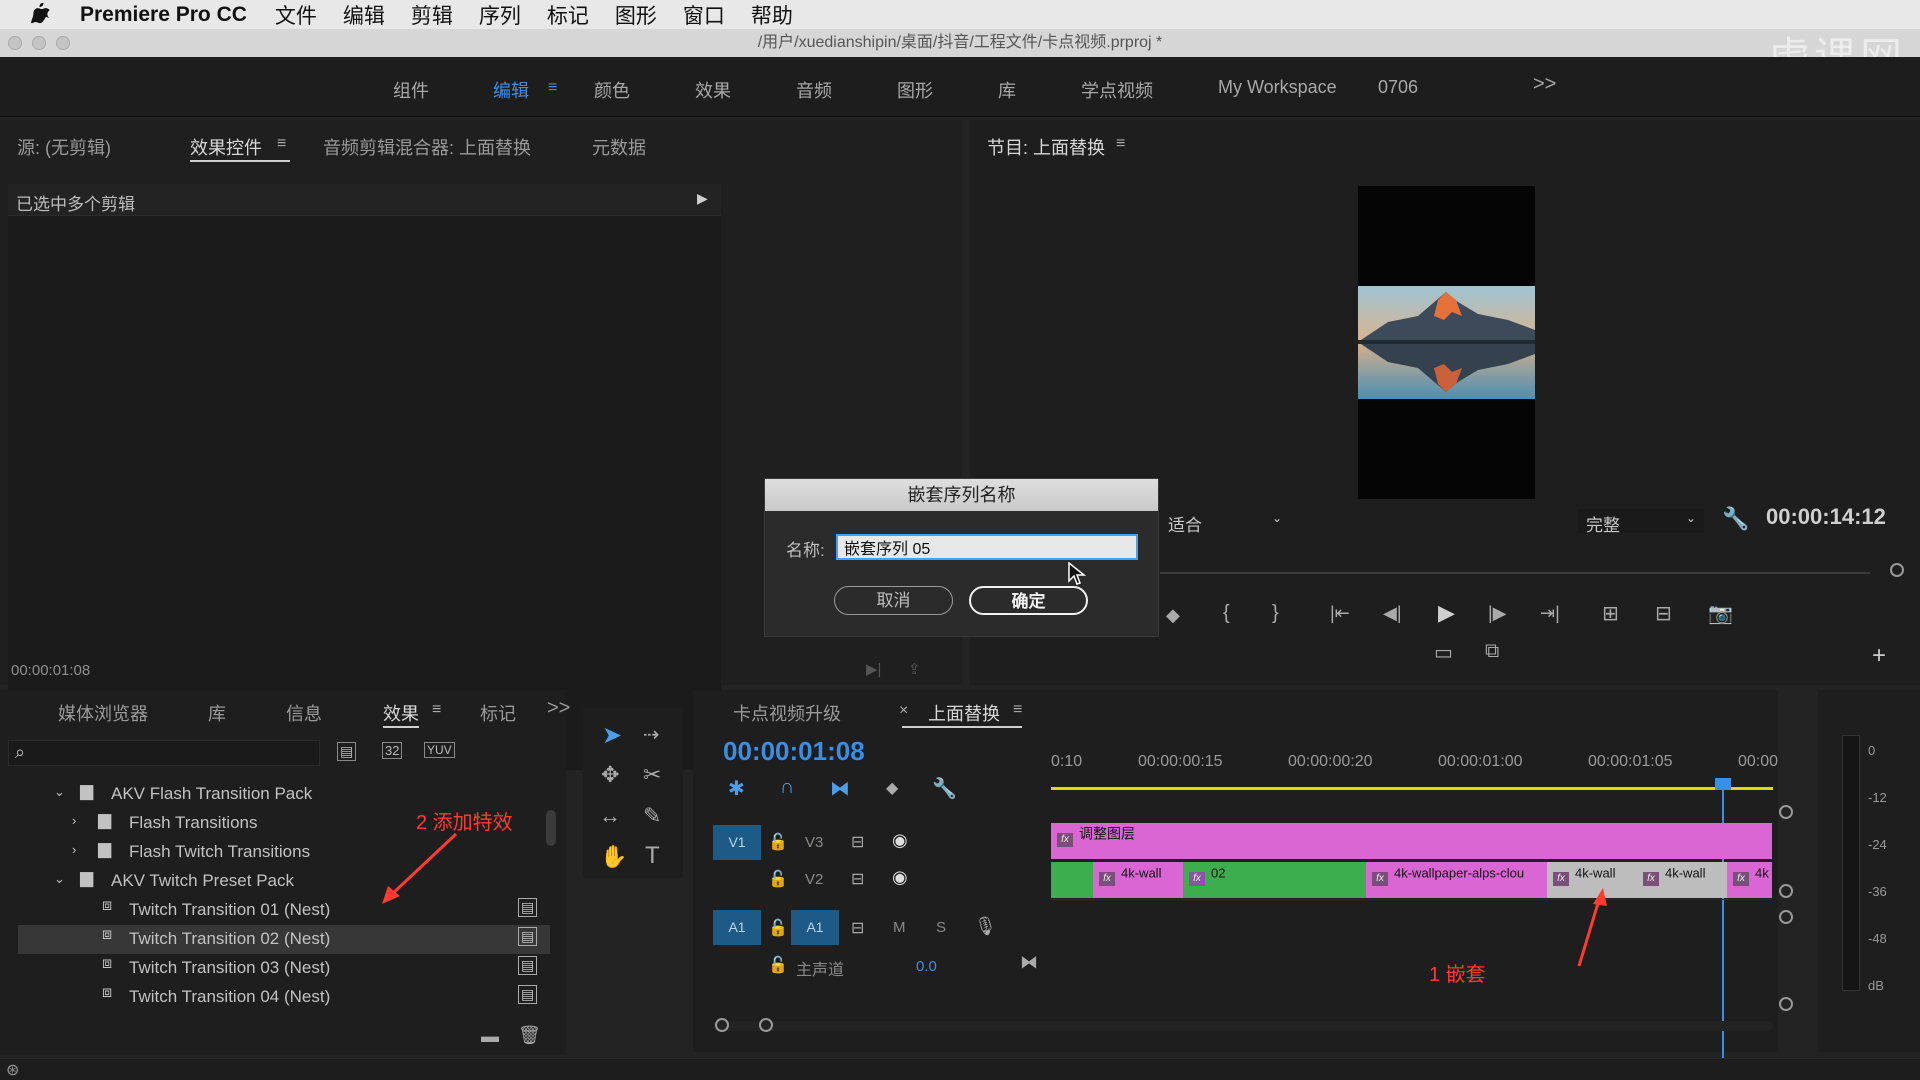  I want to click on ripple-edit-tool-icon: ✥, so click(610, 775).